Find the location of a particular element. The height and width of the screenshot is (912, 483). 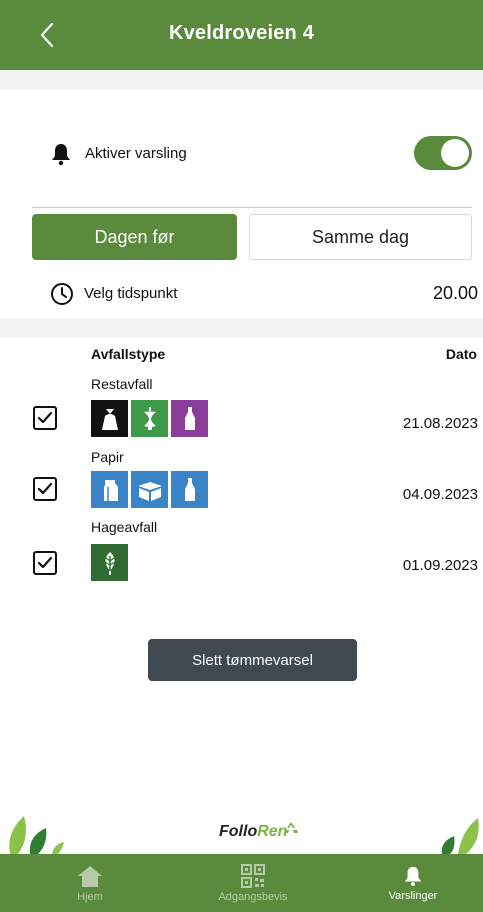

waste-name: Hageavfall is located at coordinates (124, 527).